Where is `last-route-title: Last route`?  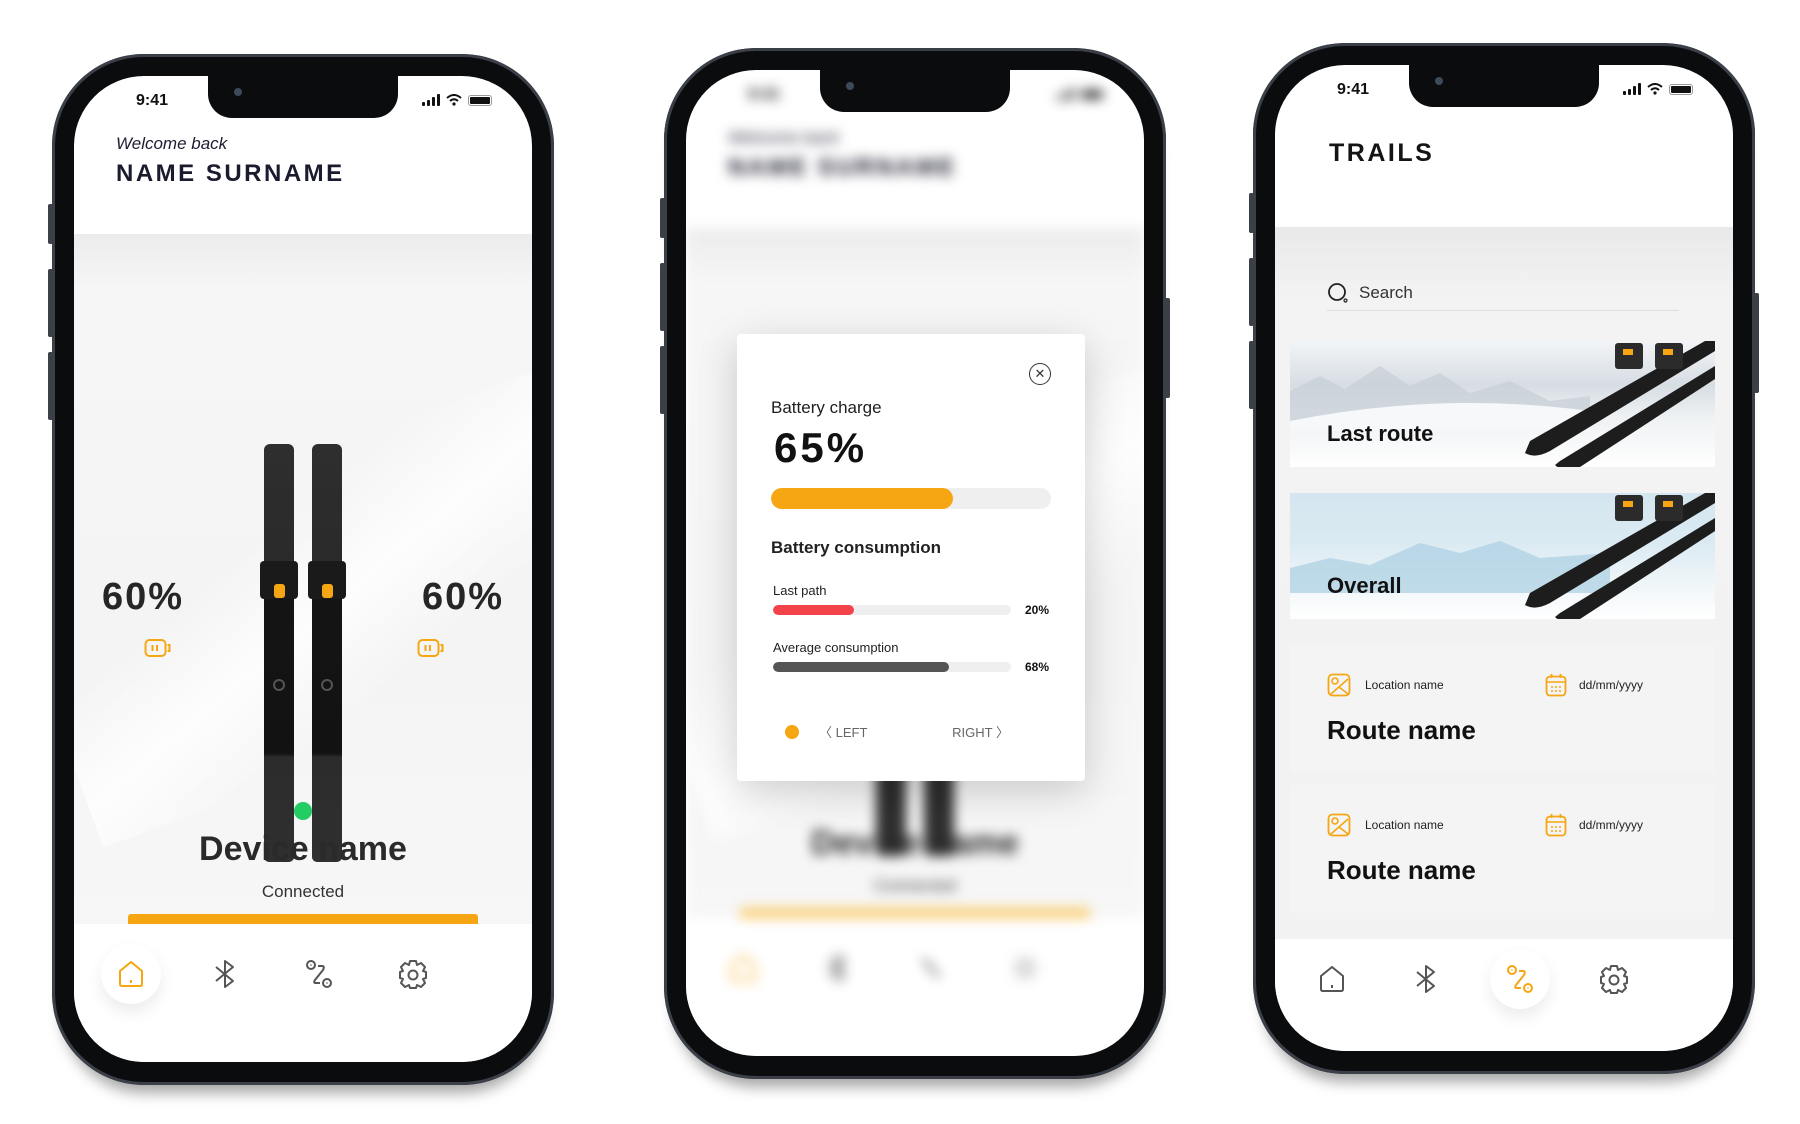
last-route-title: Last route is located at coordinates (1380, 433).